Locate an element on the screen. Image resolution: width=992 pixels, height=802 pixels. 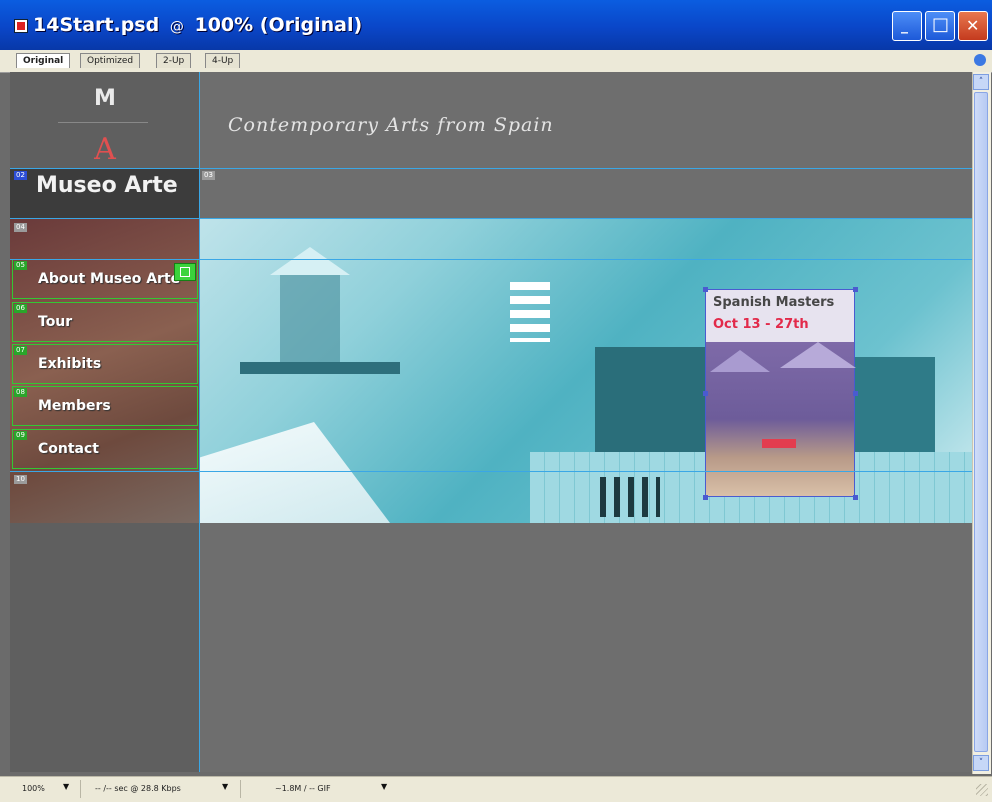
guide-vertical is located at coordinates (199, 422).